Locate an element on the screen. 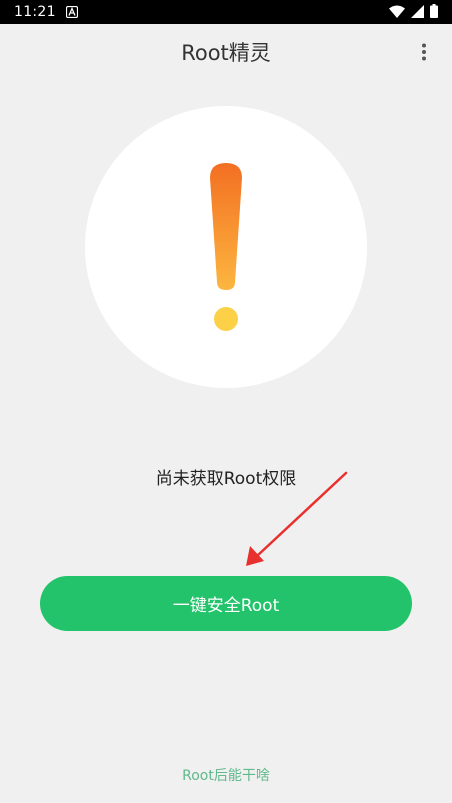  pointer-arrow-icon is located at coordinates (297, 518).